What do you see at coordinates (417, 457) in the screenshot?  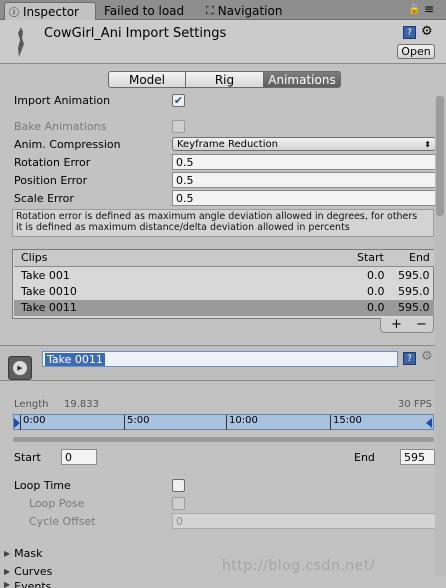 I see `end-field: 595` at bounding box center [417, 457].